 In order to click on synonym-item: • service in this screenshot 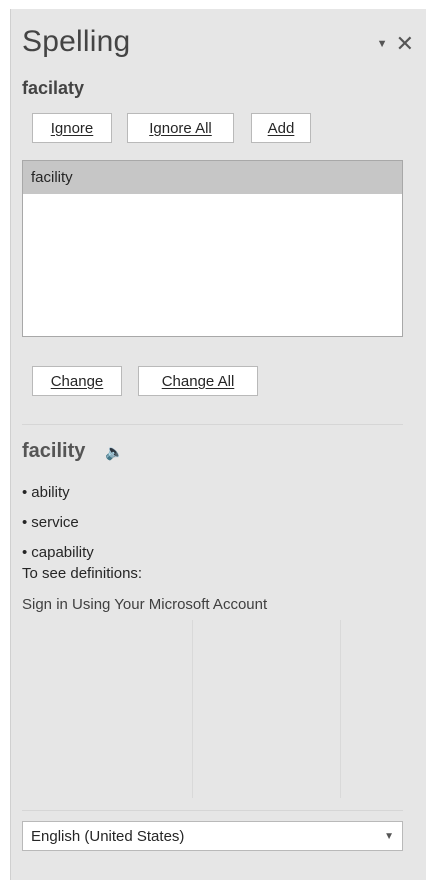, I will do `click(50, 522)`.